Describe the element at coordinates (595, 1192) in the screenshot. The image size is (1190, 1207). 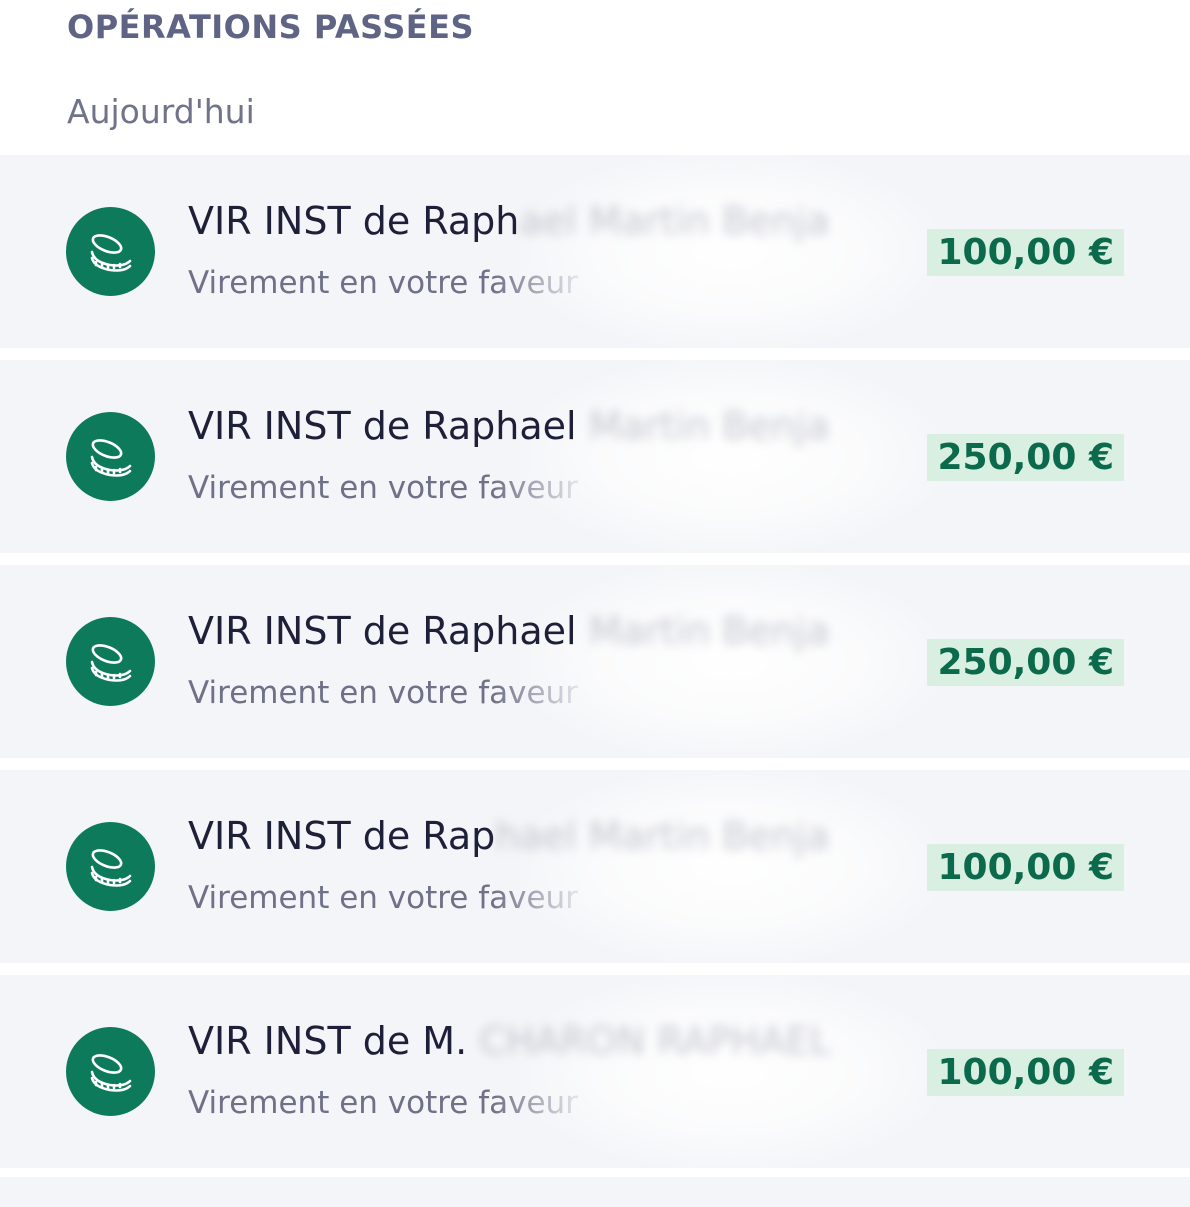
I see `transaction-row-partial` at that location.